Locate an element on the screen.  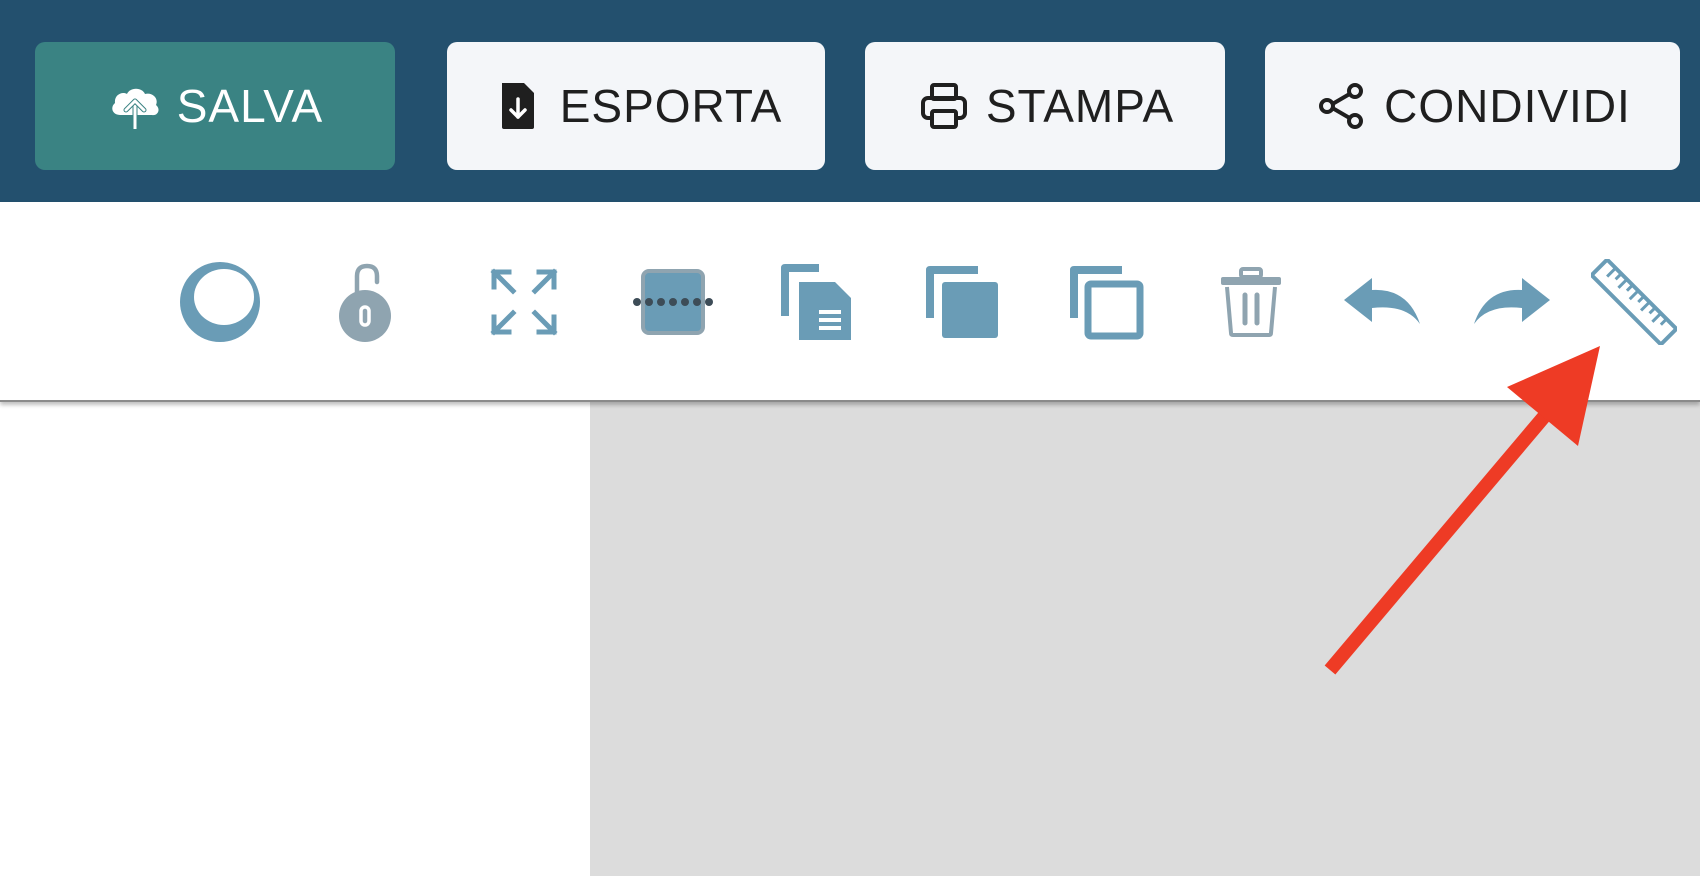
circle-shape-tool is located at coordinates (220, 302).